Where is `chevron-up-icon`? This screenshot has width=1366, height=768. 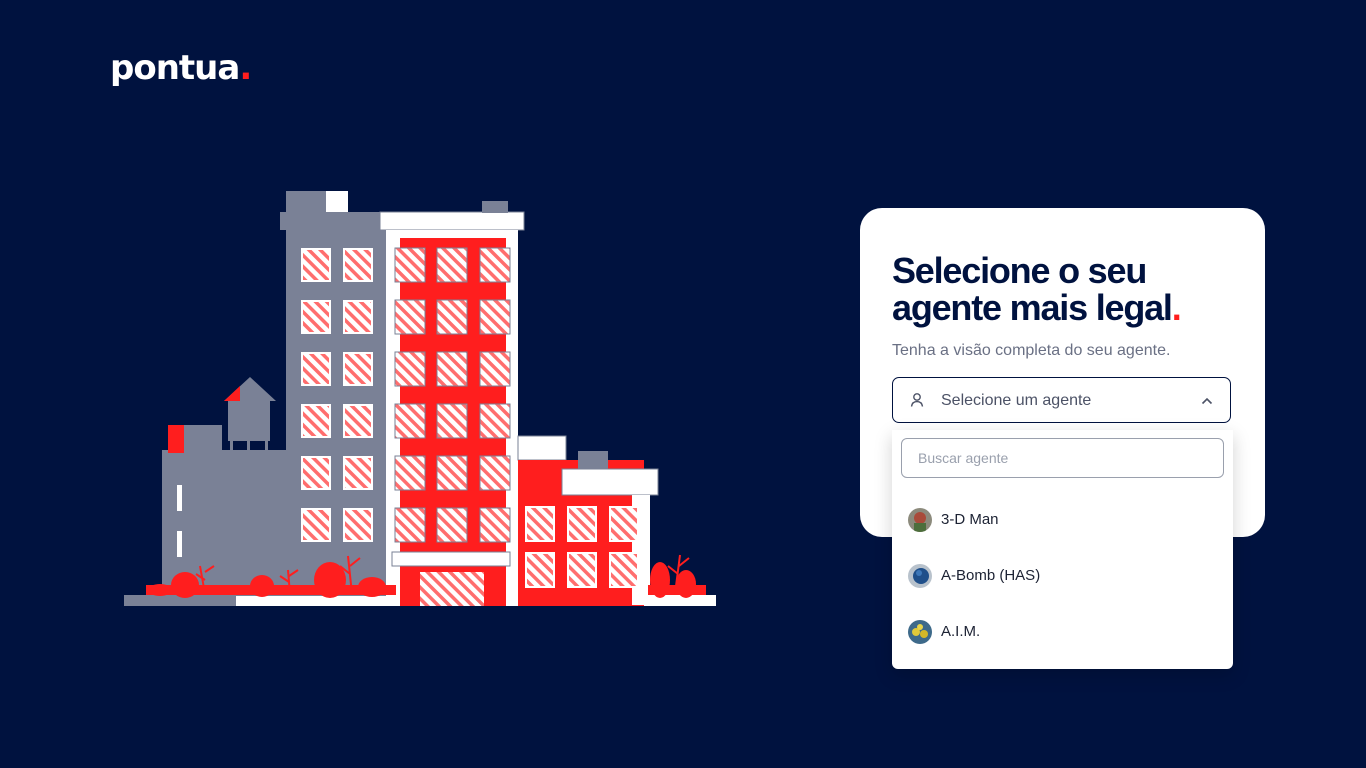
chevron-up-icon is located at coordinates (1207, 403).